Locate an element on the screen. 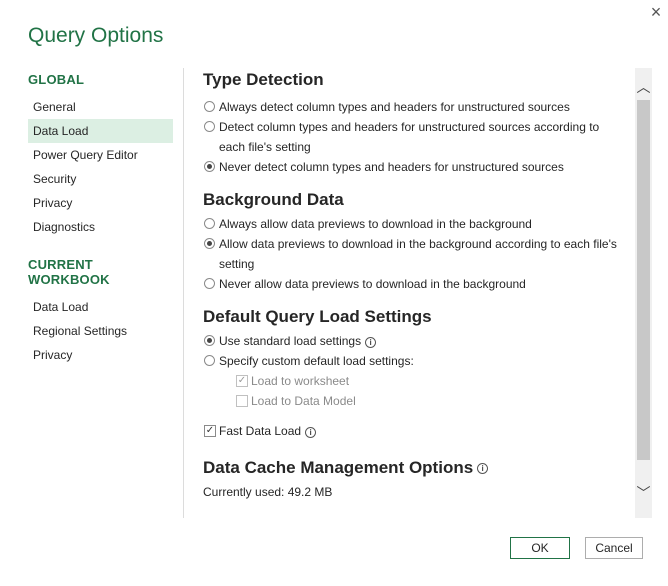  option-label: Load to Data Model is located at coordinates (303, 401).